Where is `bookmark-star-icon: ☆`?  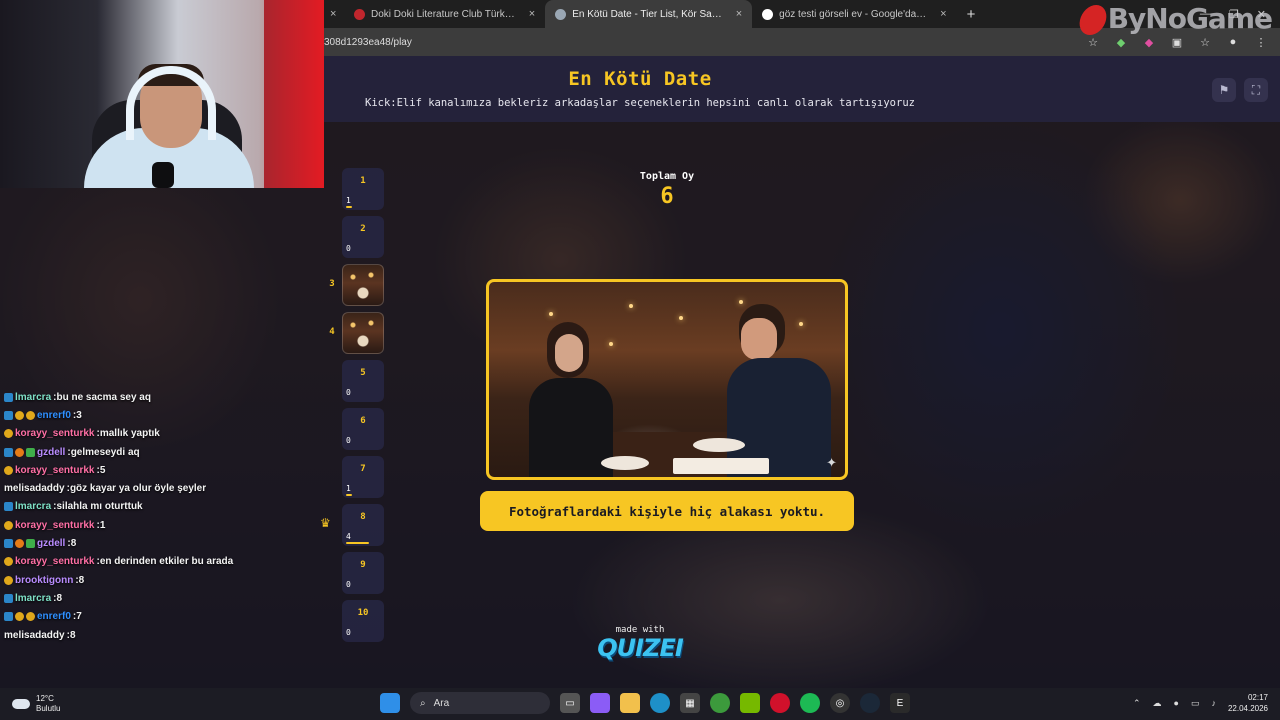 bookmark-star-icon: ☆ is located at coordinates (1093, 42).